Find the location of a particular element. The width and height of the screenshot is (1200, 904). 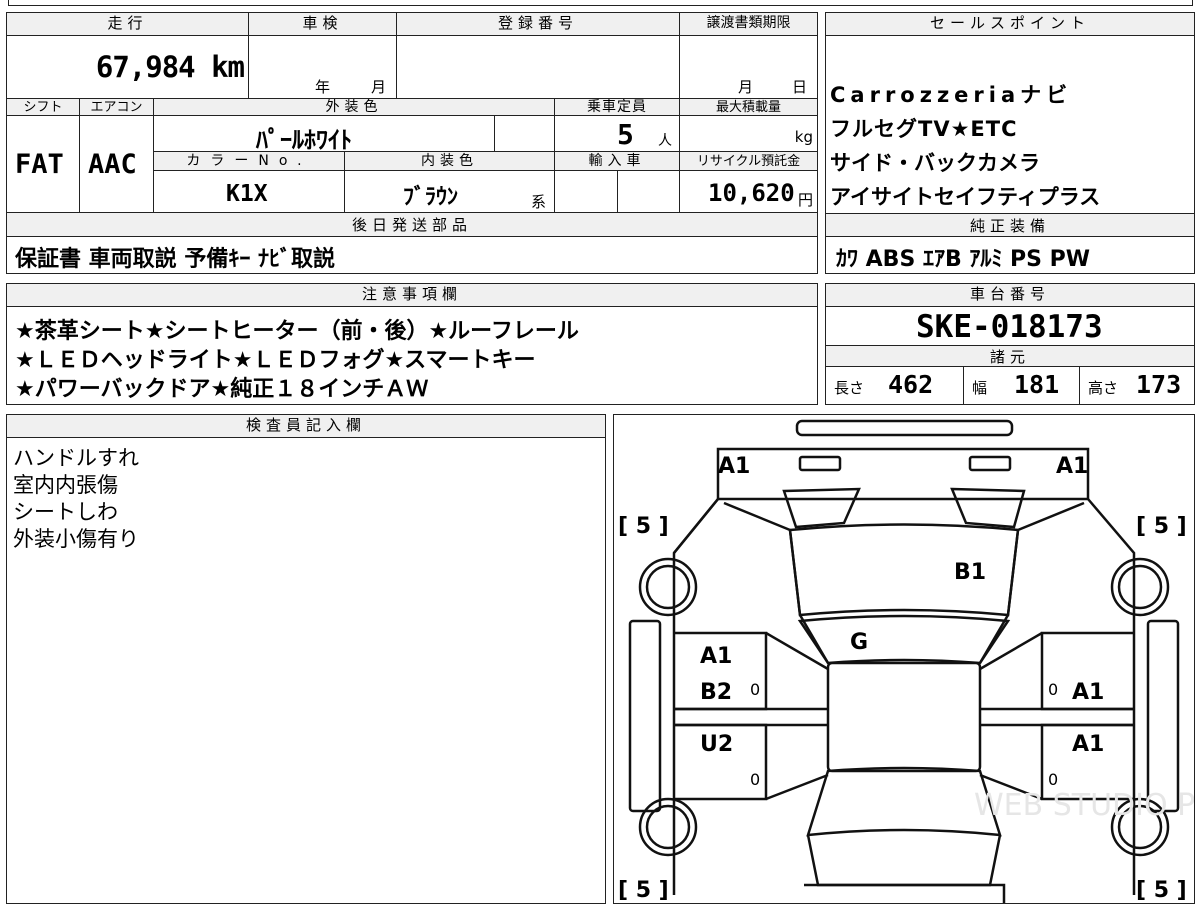

wheel-rear-left is located at coordinates (668, 827).